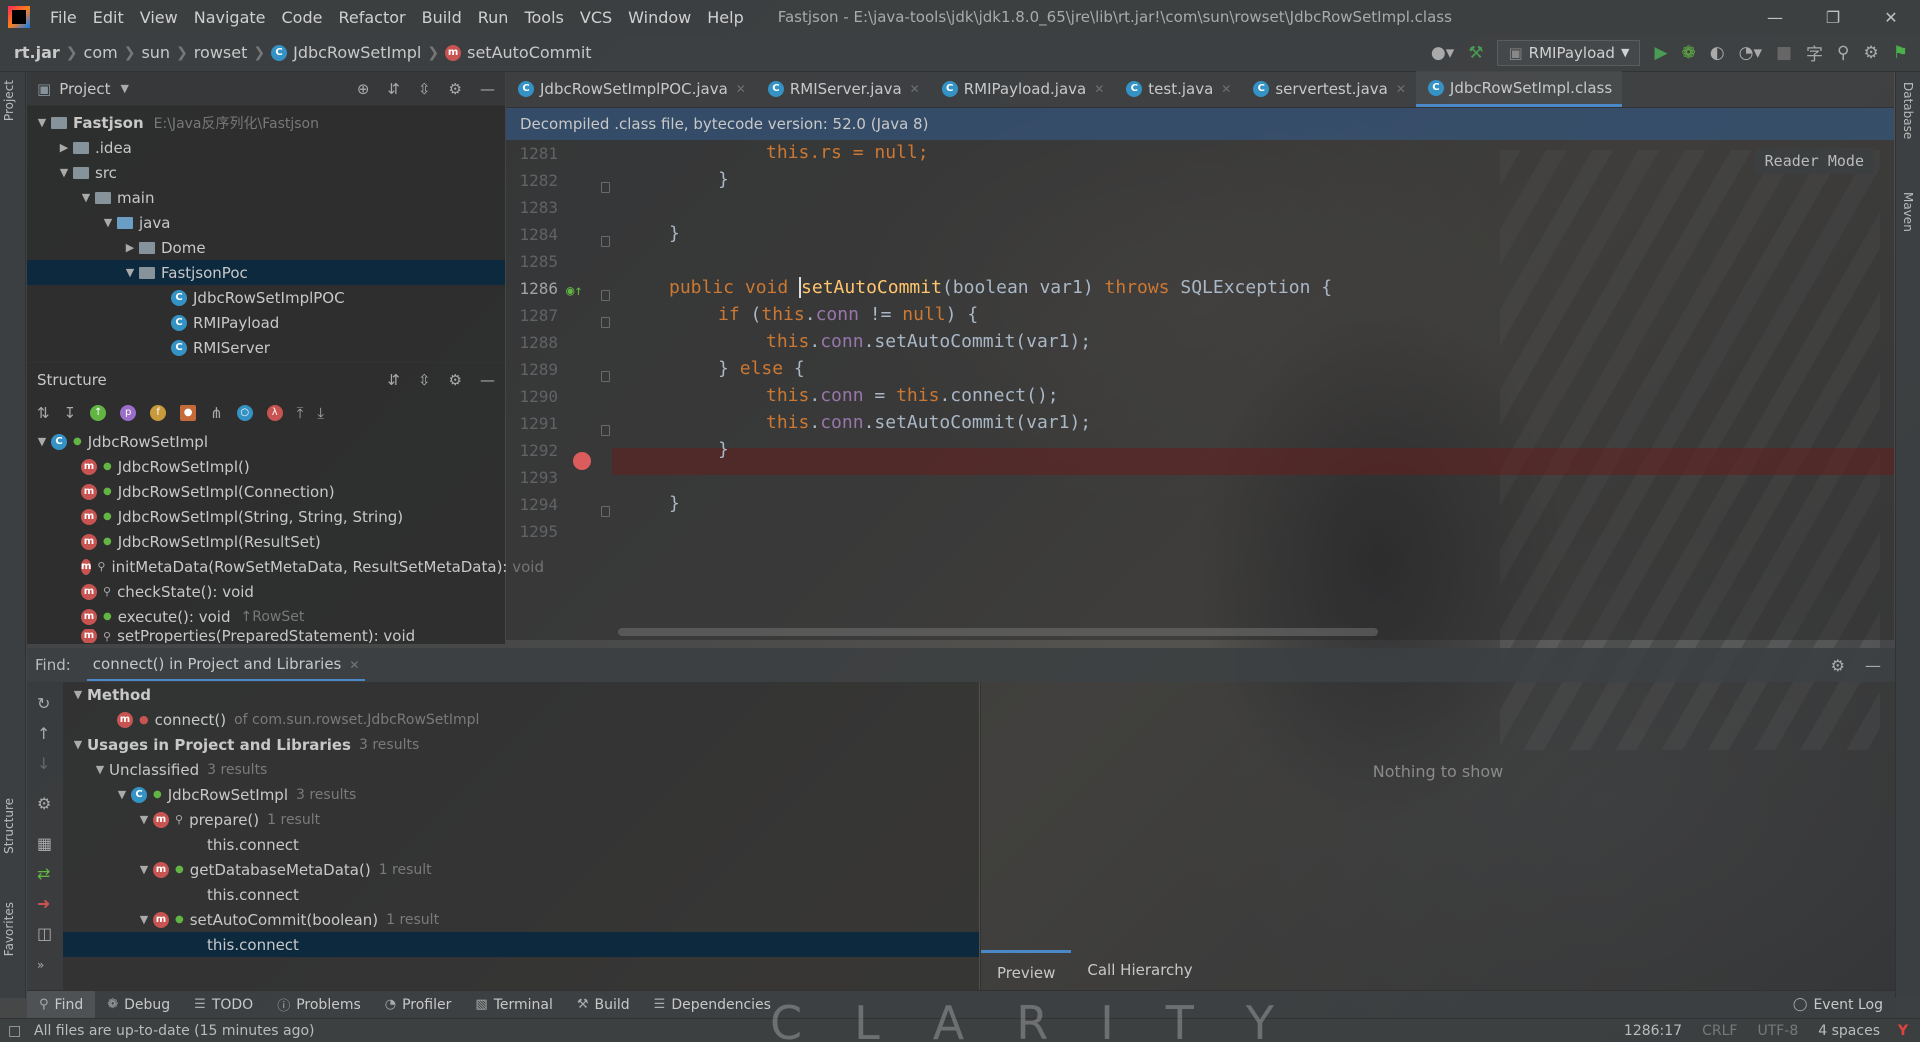  I want to click on breakpoint-icon, so click(582, 461).